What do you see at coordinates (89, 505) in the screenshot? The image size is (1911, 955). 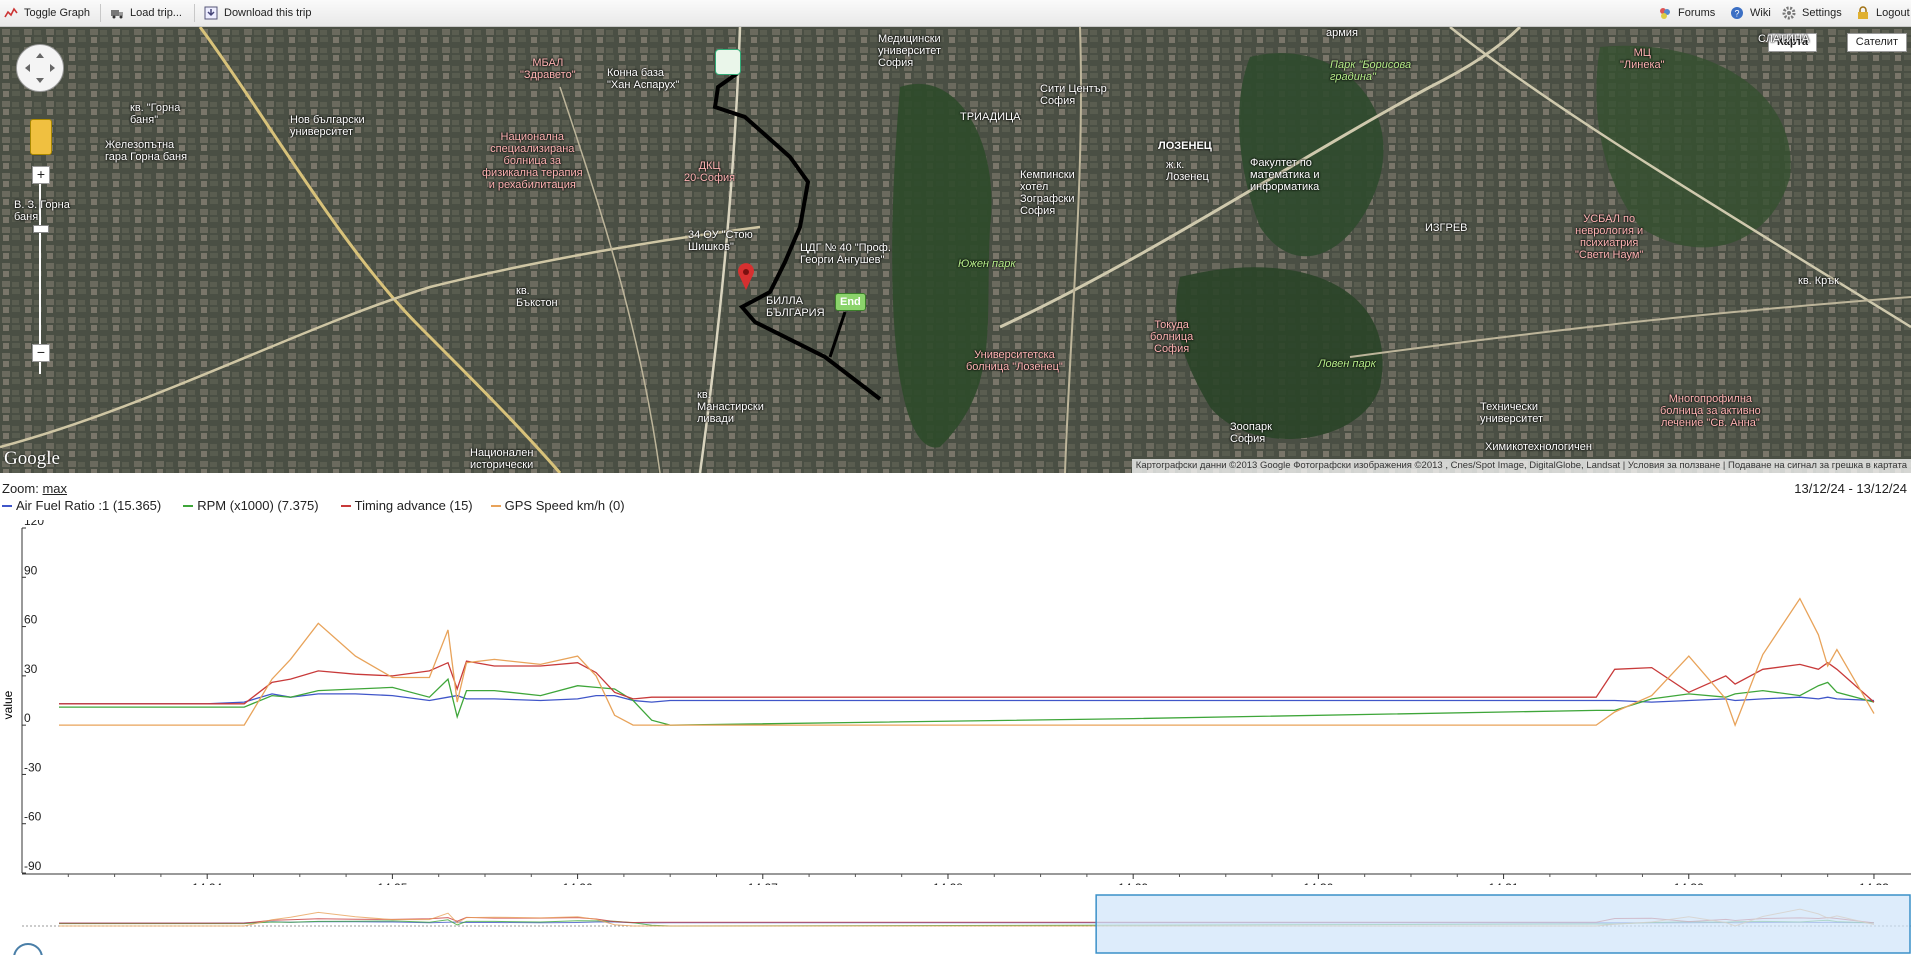 I see `legend-label: Air Fuel Ratio :1 (15.365)` at bounding box center [89, 505].